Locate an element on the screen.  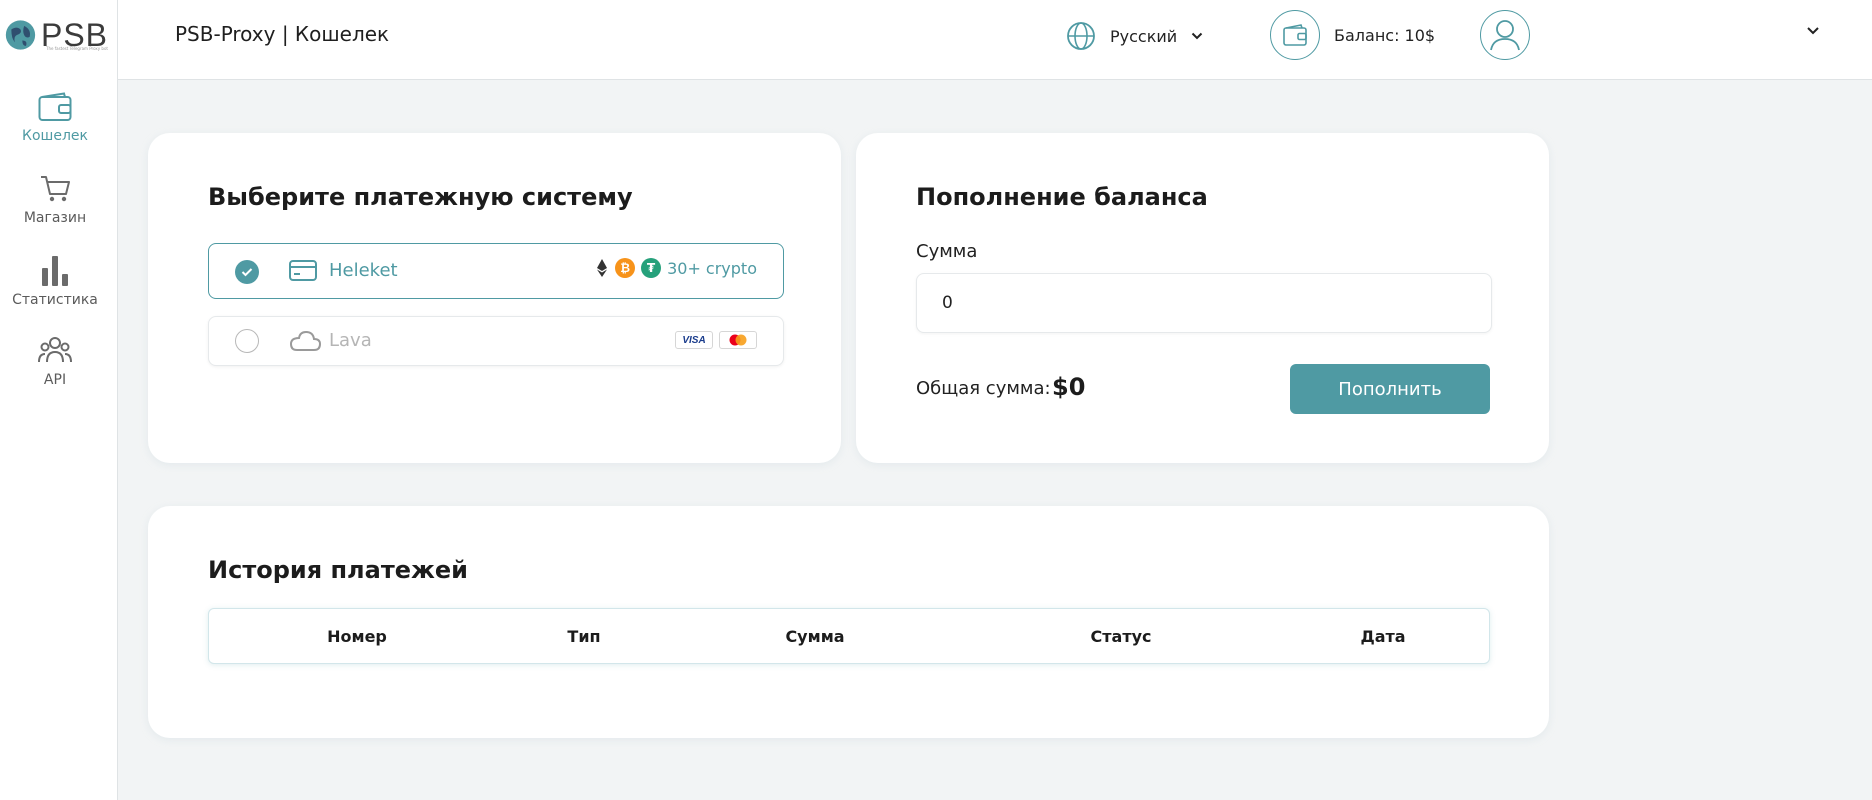
total-value: $0 is located at coordinates (1069, 387).